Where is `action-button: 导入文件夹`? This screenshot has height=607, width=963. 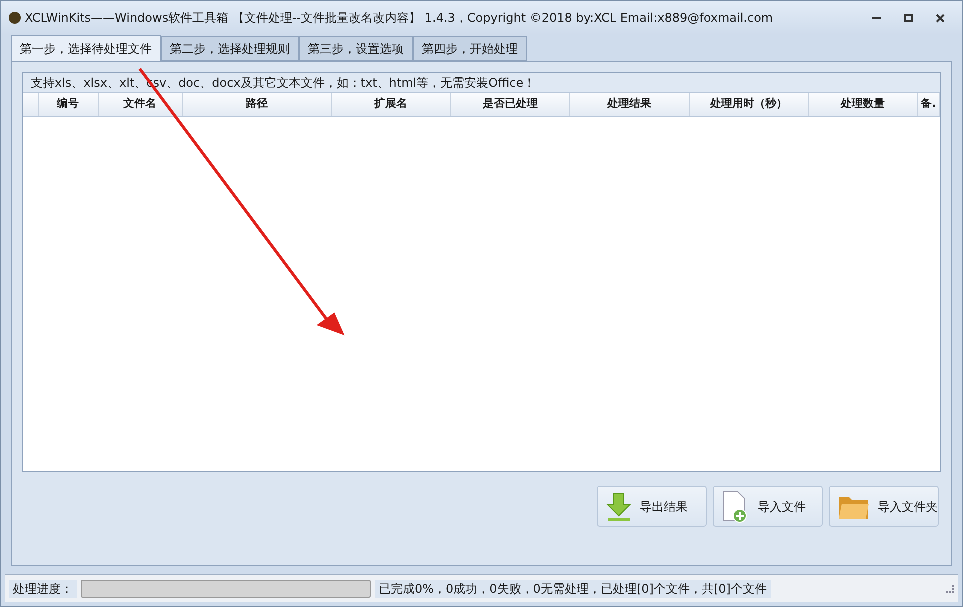 action-button: 导入文件夹 is located at coordinates (884, 506).